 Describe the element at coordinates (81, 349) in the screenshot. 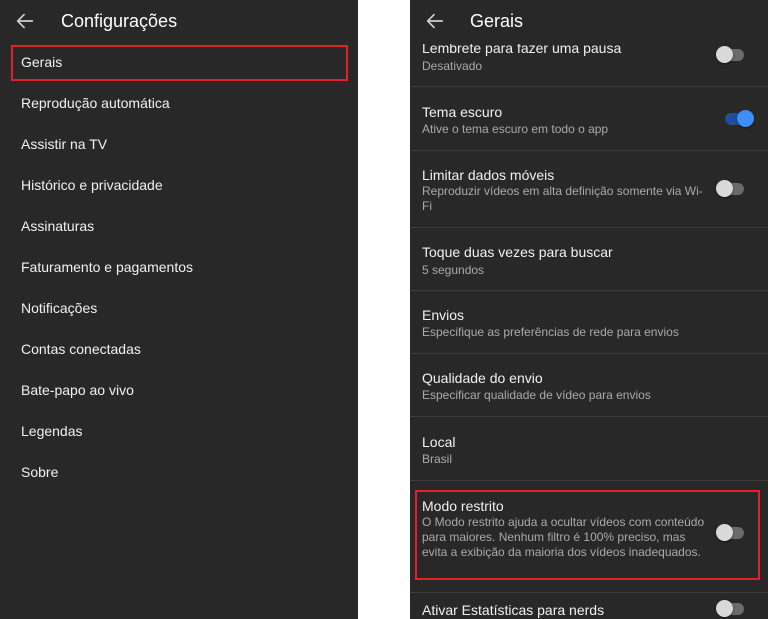

I see `menu-item-label: Contas conectadas` at that location.